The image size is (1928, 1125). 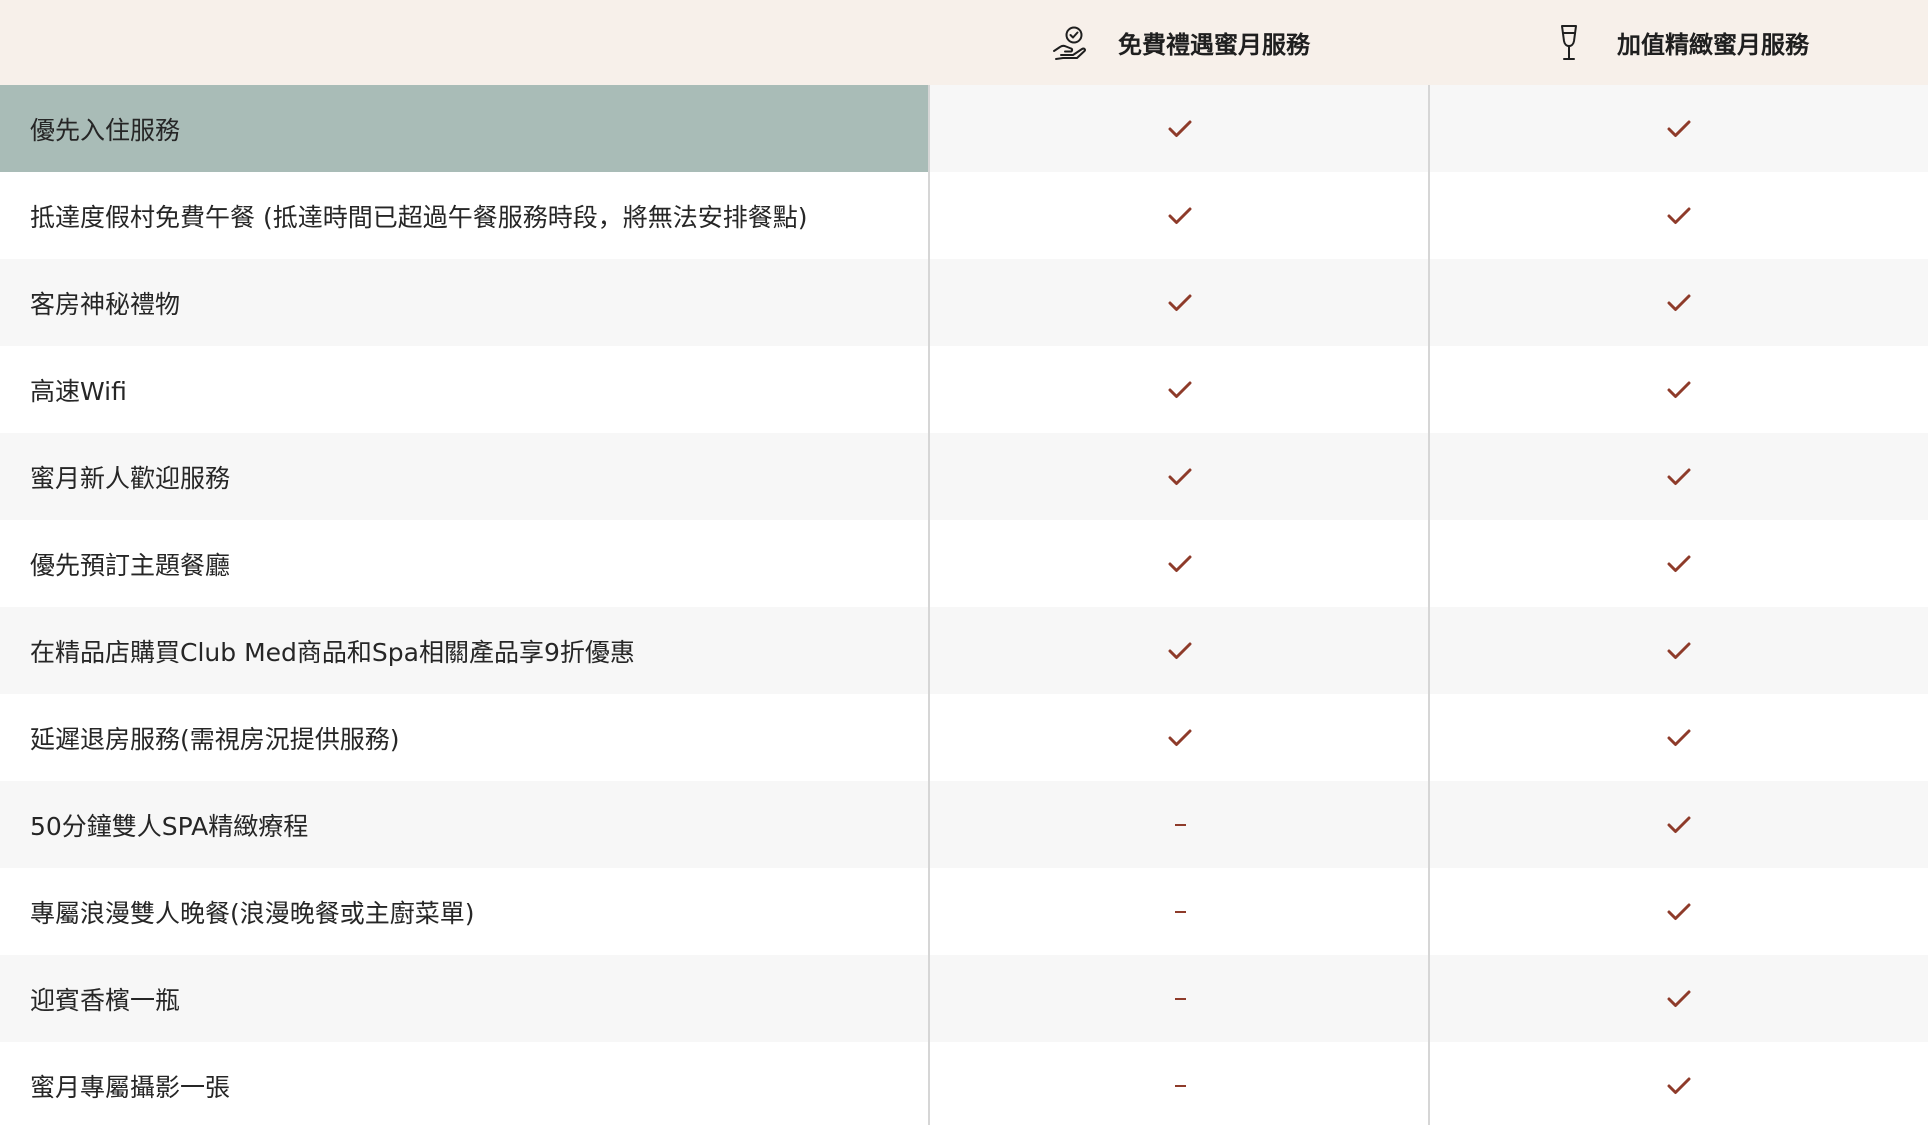 I want to click on benefit-label: 在精品店購買Club Med商品和Spa相關產品享9折優惠, so click(x=332, y=652).